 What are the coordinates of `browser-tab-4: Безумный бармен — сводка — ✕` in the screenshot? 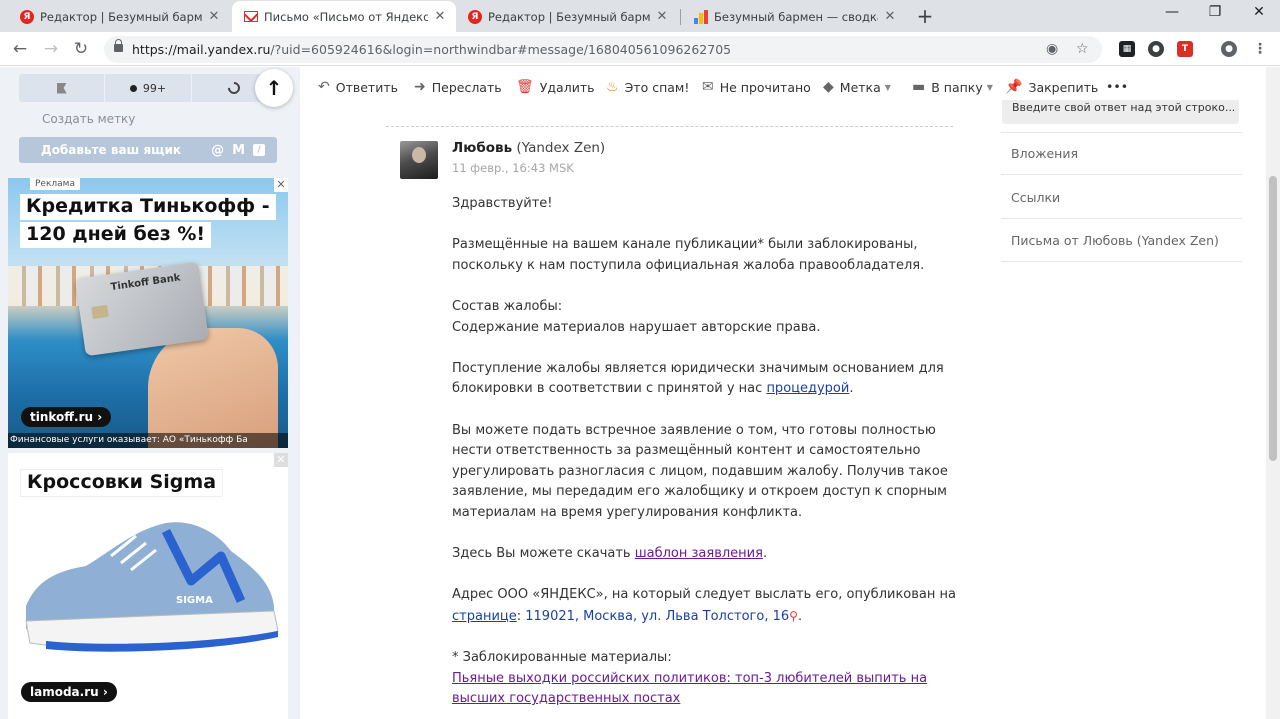 It's located at (794, 16).